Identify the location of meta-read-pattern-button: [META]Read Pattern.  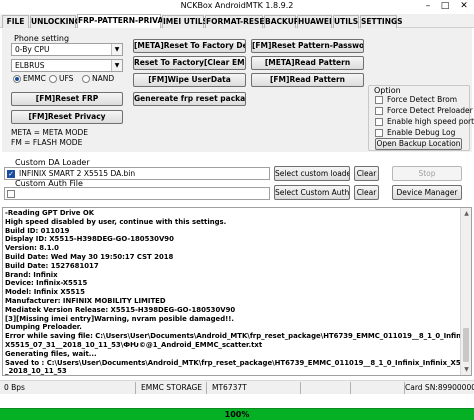
(307, 63).